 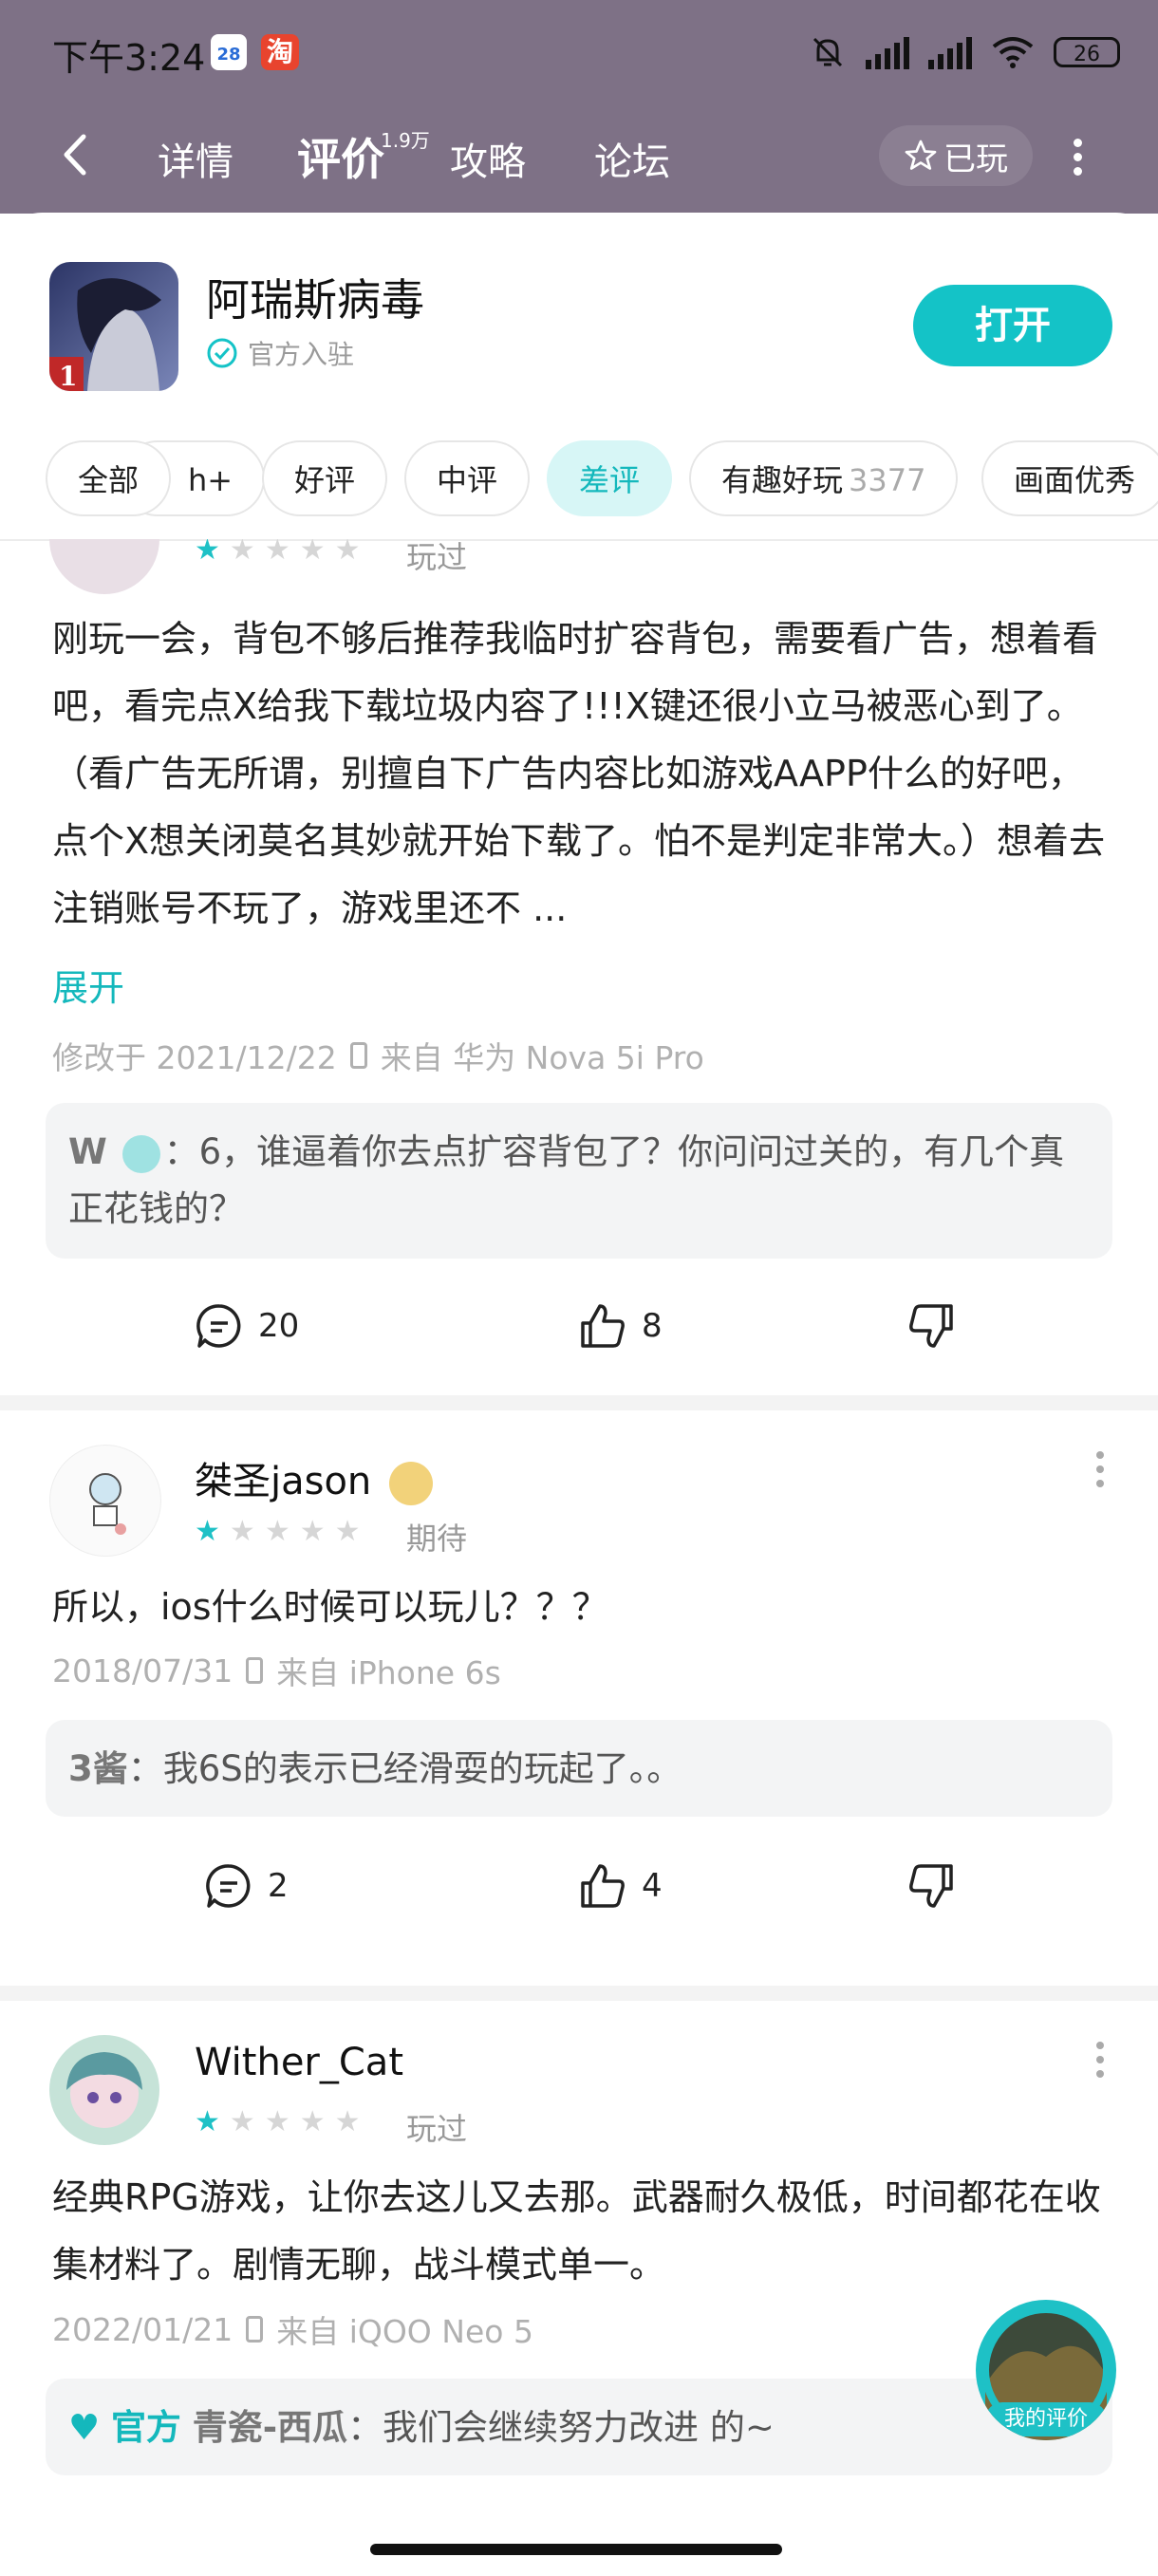 What do you see at coordinates (652, 1886) in the screenshot?
I see `like-count: 4` at bounding box center [652, 1886].